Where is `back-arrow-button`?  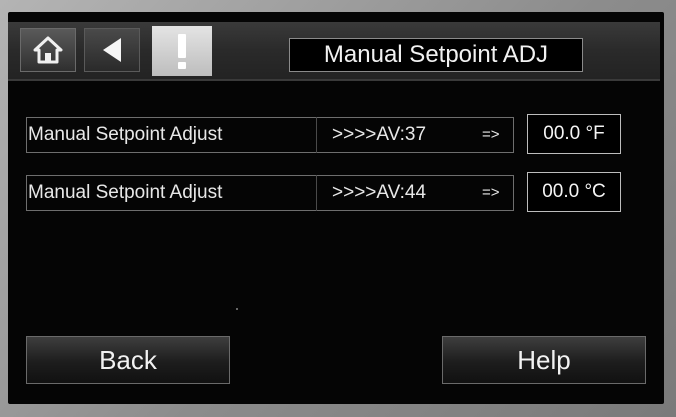 back-arrow-button is located at coordinates (112, 50).